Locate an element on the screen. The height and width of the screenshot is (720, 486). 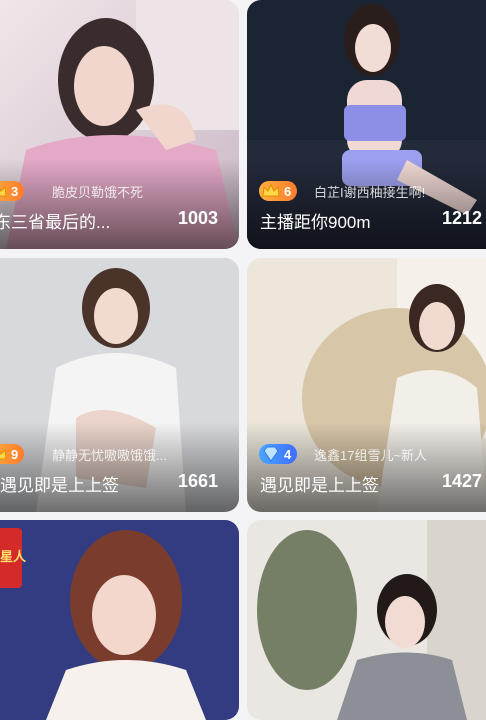
viewer-count: 1212 is located at coordinates (462, 218).